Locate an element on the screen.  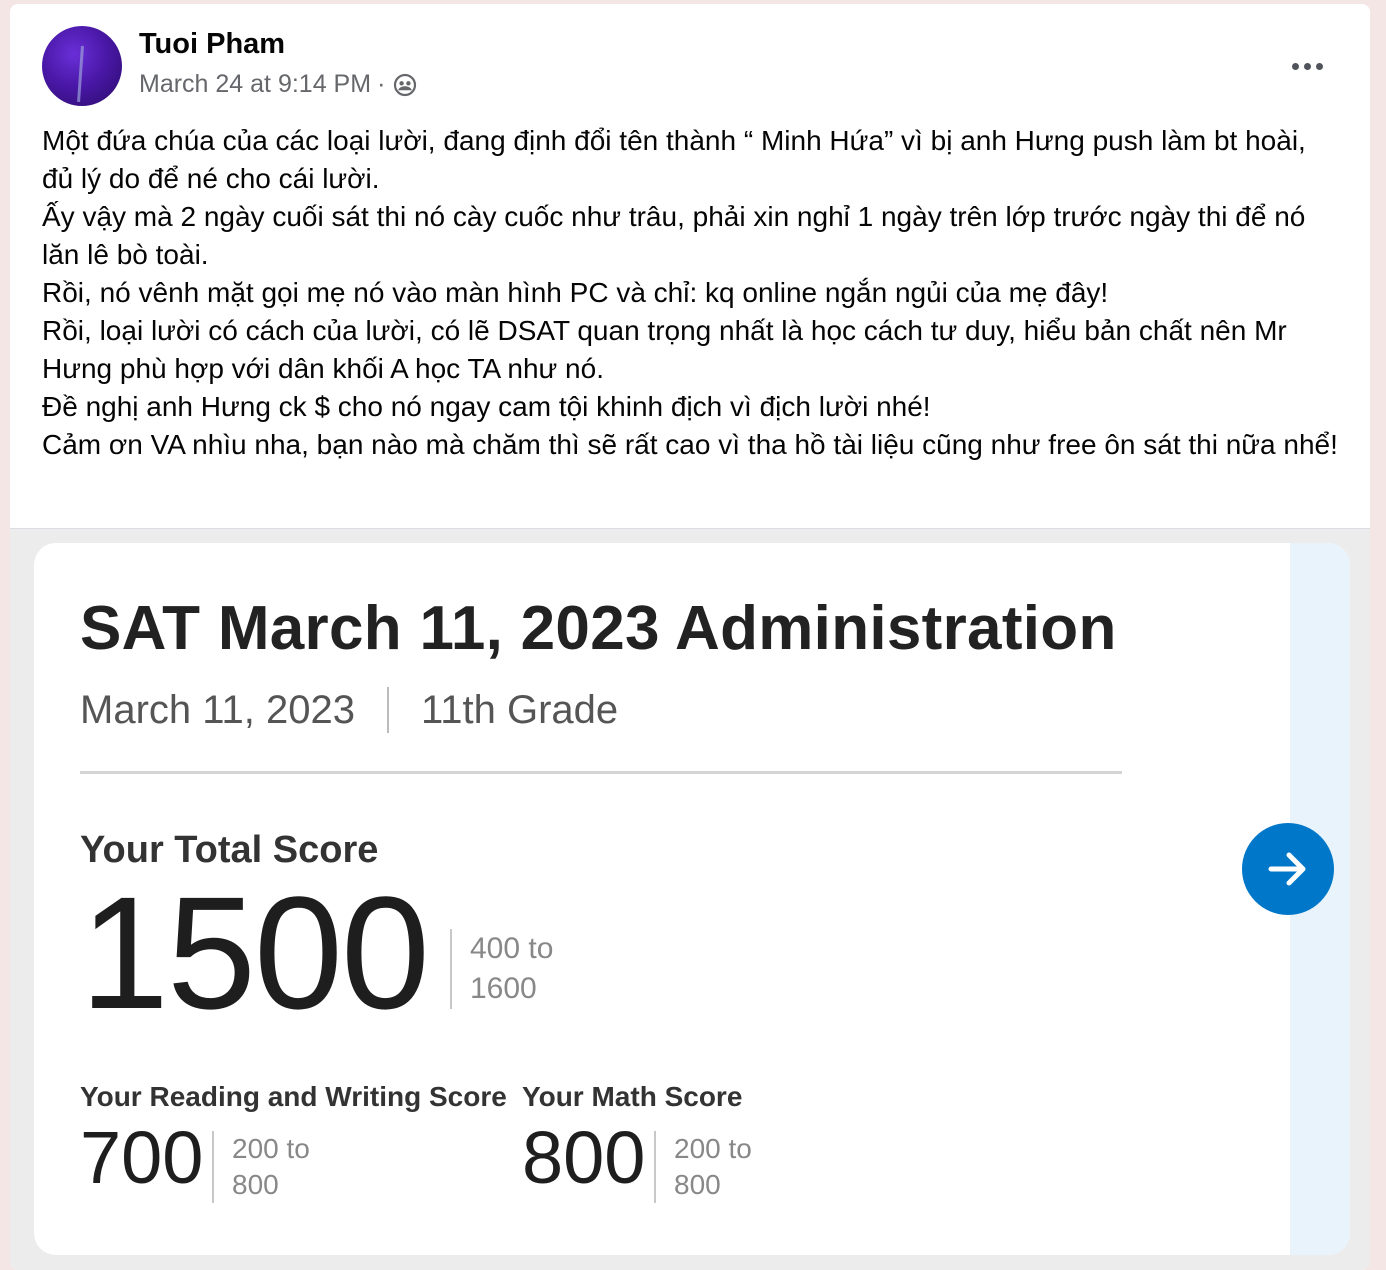
total-score-value: 1500 is located at coordinates (255, 952).